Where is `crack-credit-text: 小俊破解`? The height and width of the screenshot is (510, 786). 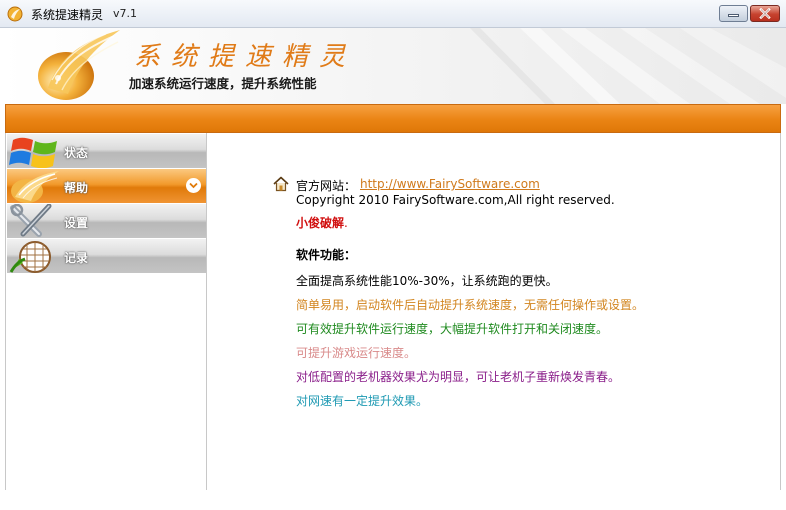
crack-credit-text: 小俊破解 is located at coordinates (320, 223).